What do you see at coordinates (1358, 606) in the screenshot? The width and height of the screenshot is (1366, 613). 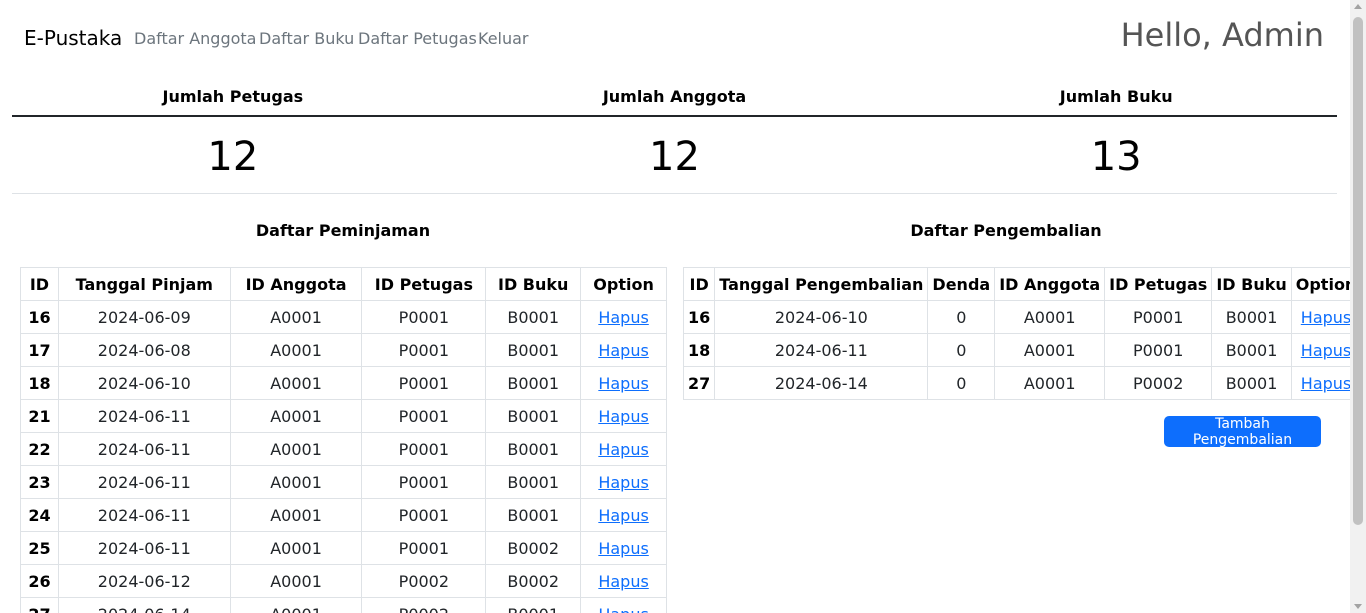 I see `scroll-down-icon` at bounding box center [1358, 606].